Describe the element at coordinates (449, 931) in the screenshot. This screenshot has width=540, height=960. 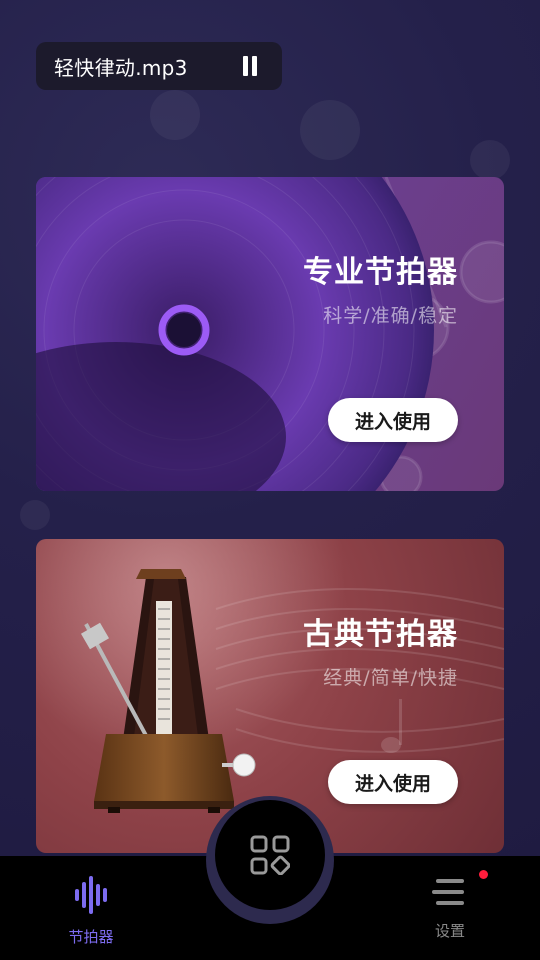
I see `nav-label: 设置` at that location.